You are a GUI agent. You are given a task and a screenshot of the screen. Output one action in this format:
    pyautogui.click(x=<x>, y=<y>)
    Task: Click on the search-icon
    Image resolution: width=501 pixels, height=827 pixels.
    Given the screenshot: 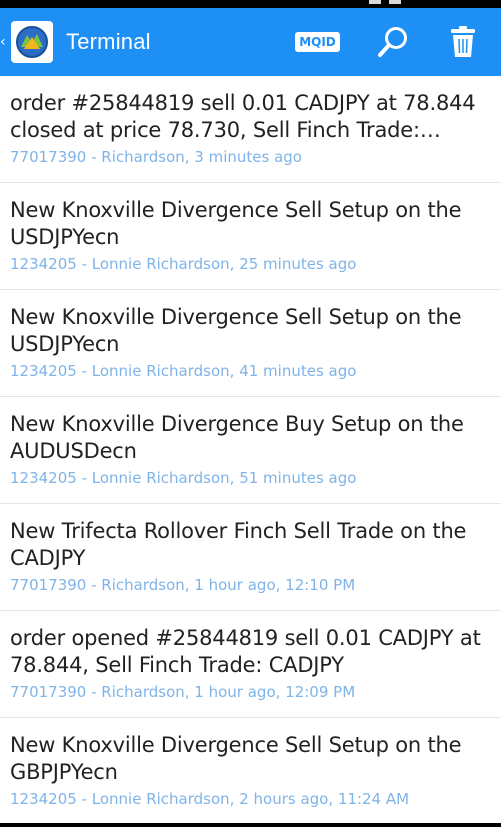 What is the action you would take?
    pyautogui.click(x=392, y=42)
    